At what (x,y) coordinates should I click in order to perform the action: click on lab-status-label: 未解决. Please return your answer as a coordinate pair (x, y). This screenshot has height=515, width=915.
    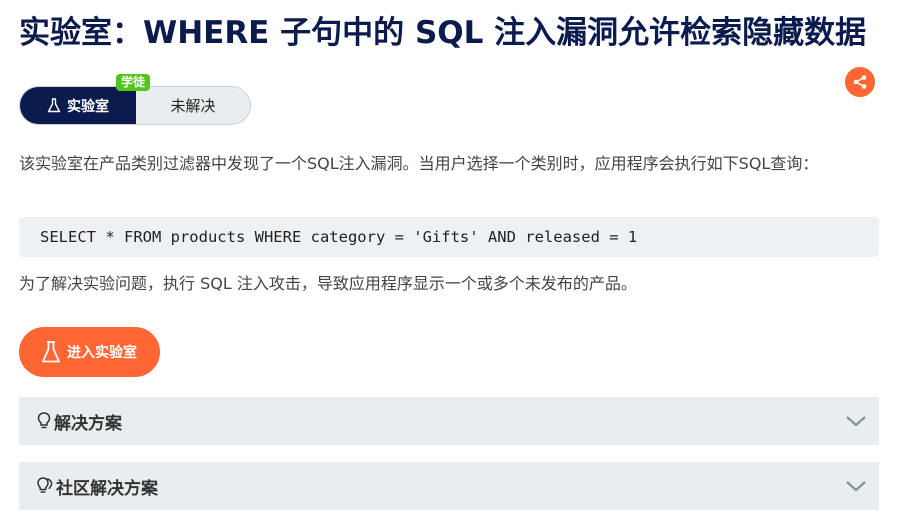
    Looking at the image, I should click on (193, 106).